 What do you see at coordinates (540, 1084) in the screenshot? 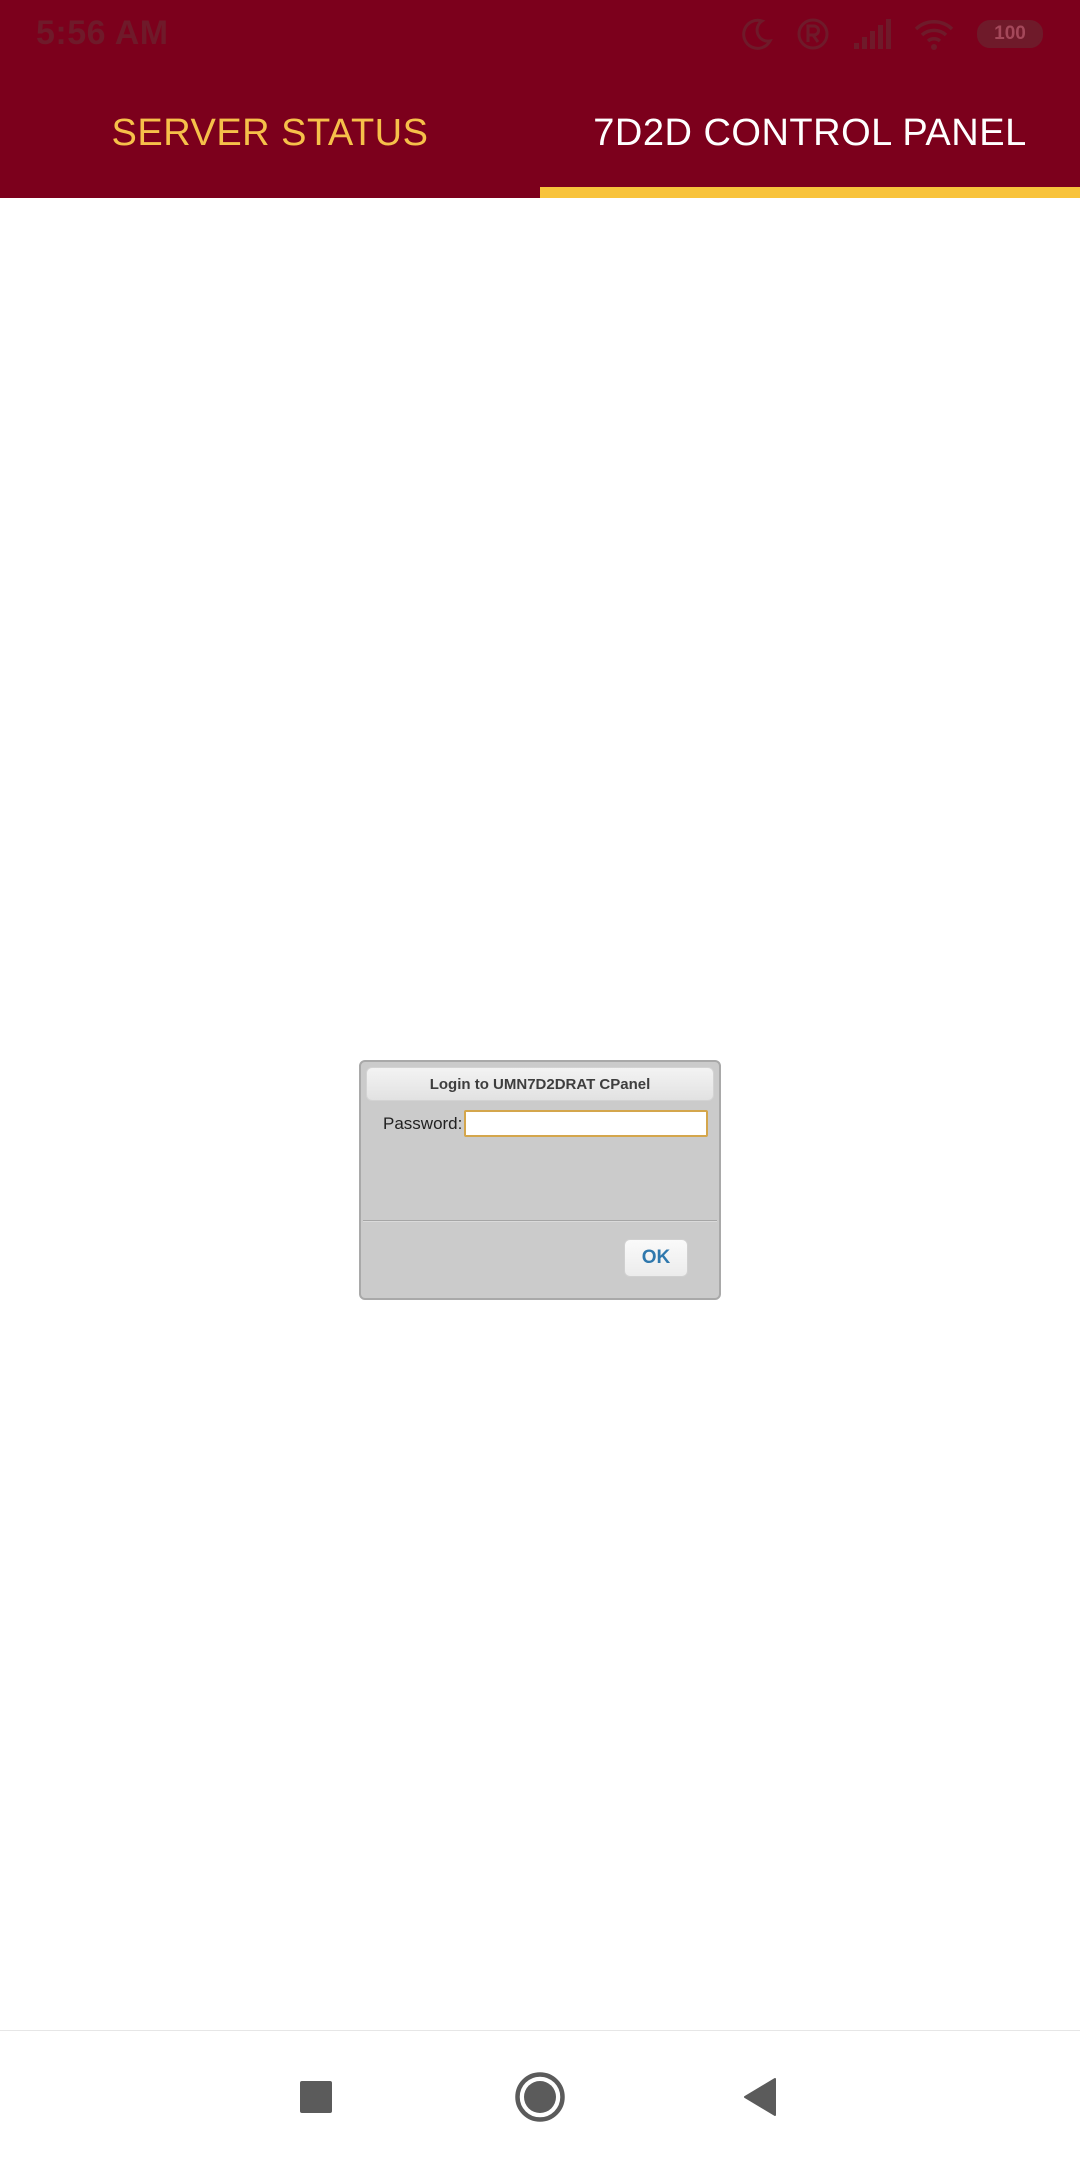
I see `dialog-title: Login to UMN7D2DRAT CPanel` at bounding box center [540, 1084].